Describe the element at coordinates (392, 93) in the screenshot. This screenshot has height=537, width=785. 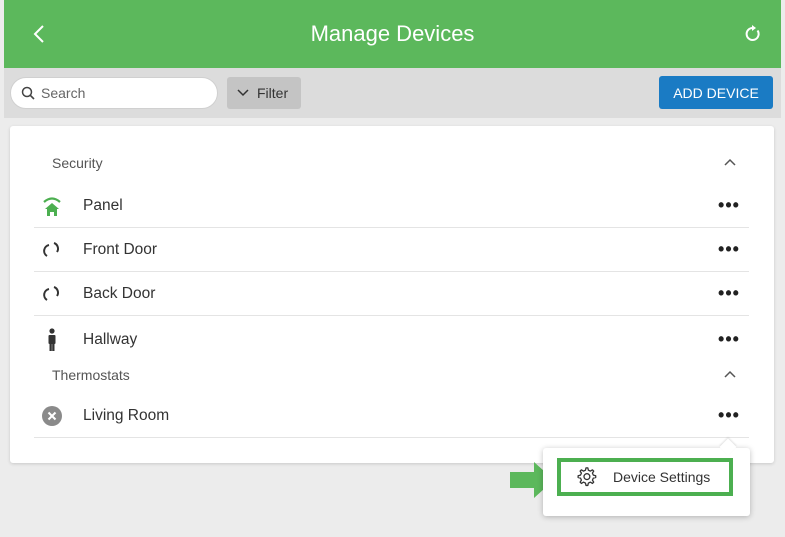
I see `toolbar: Filter ADD DEVICE` at that location.